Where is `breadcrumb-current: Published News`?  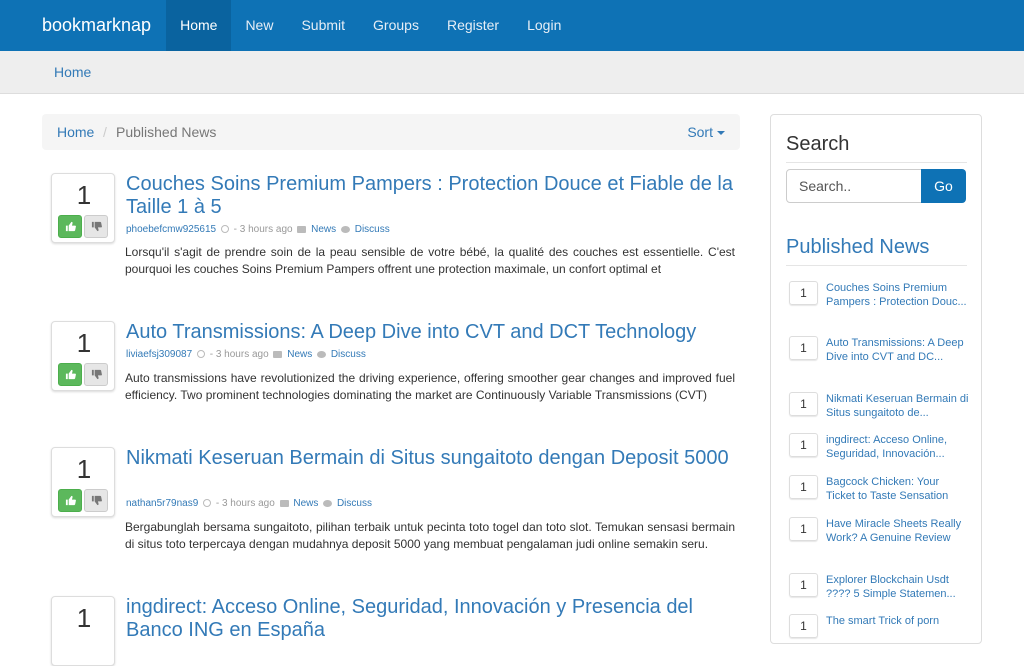 breadcrumb-current: Published News is located at coordinates (166, 132).